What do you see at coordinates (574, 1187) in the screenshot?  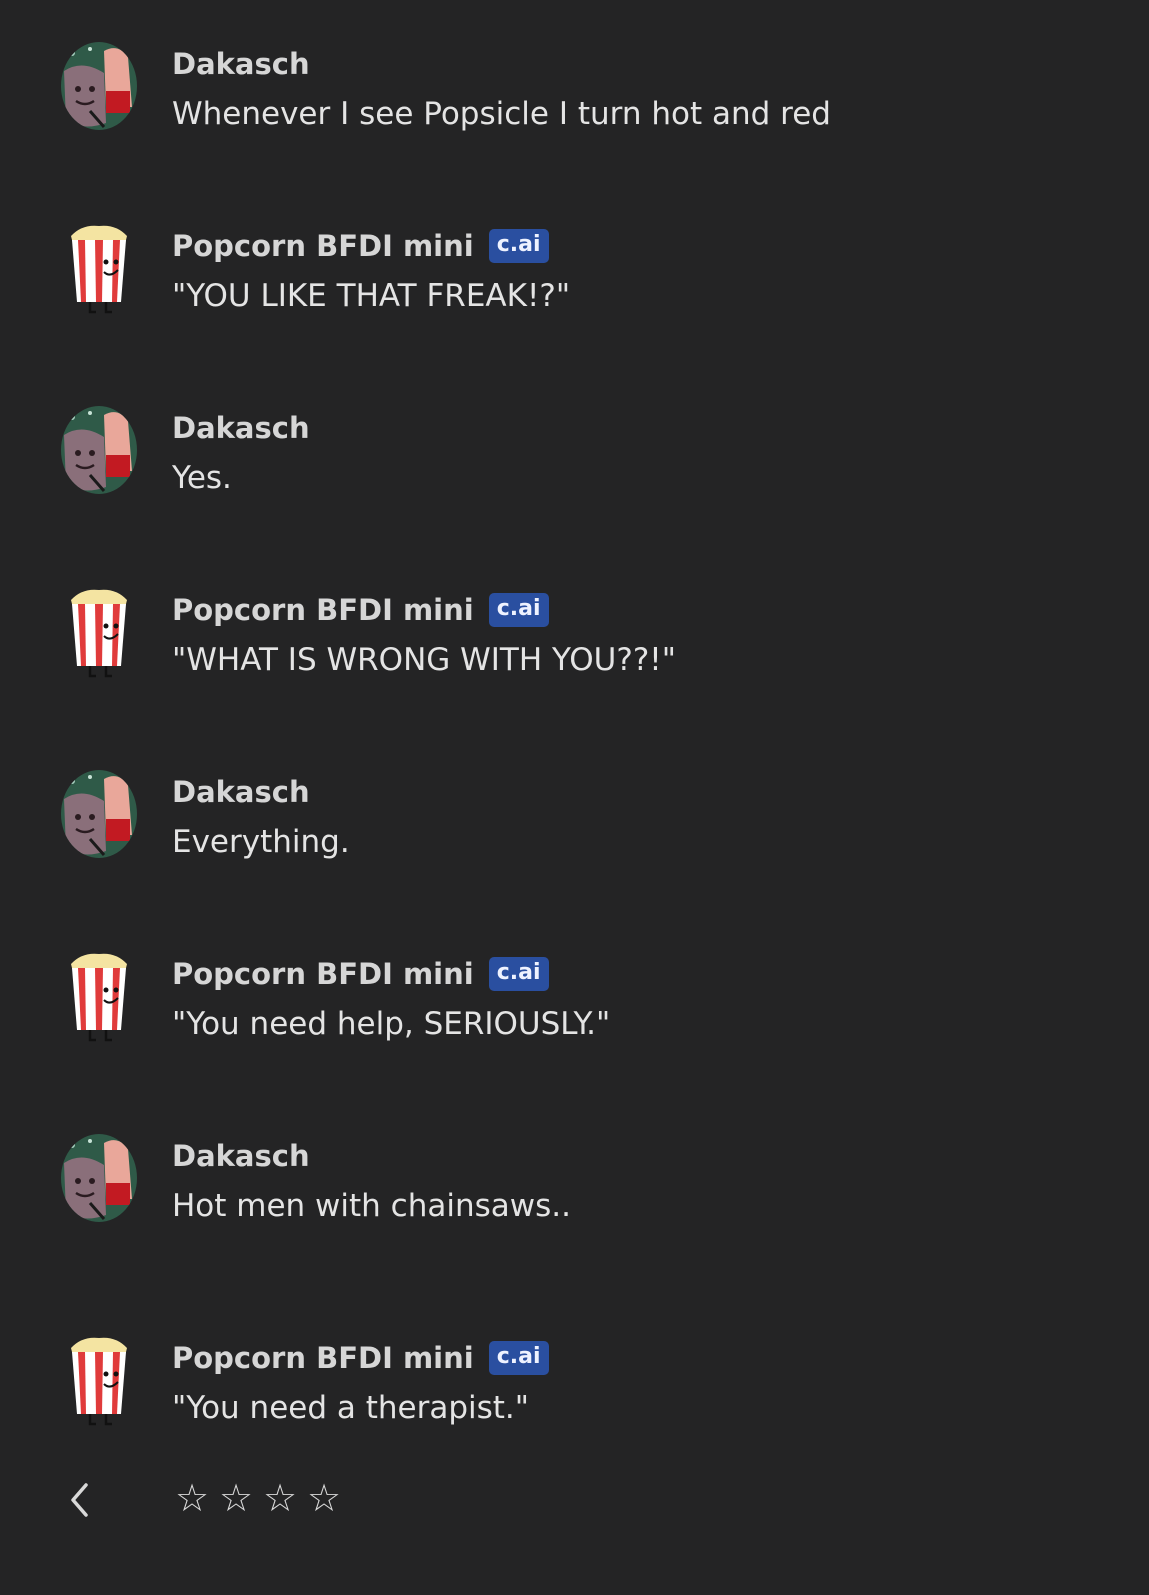 I see `message-6: Dakasch Hot men with chainsaws..` at bounding box center [574, 1187].